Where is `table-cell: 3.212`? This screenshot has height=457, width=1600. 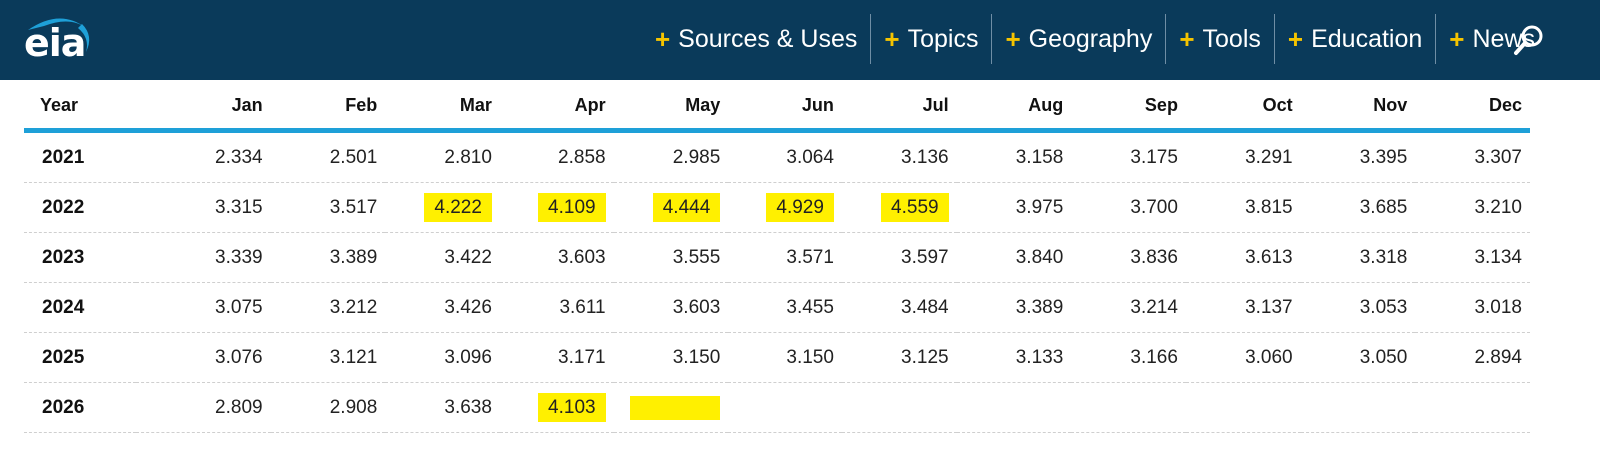 table-cell: 3.212 is located at coordinates (328, 307).